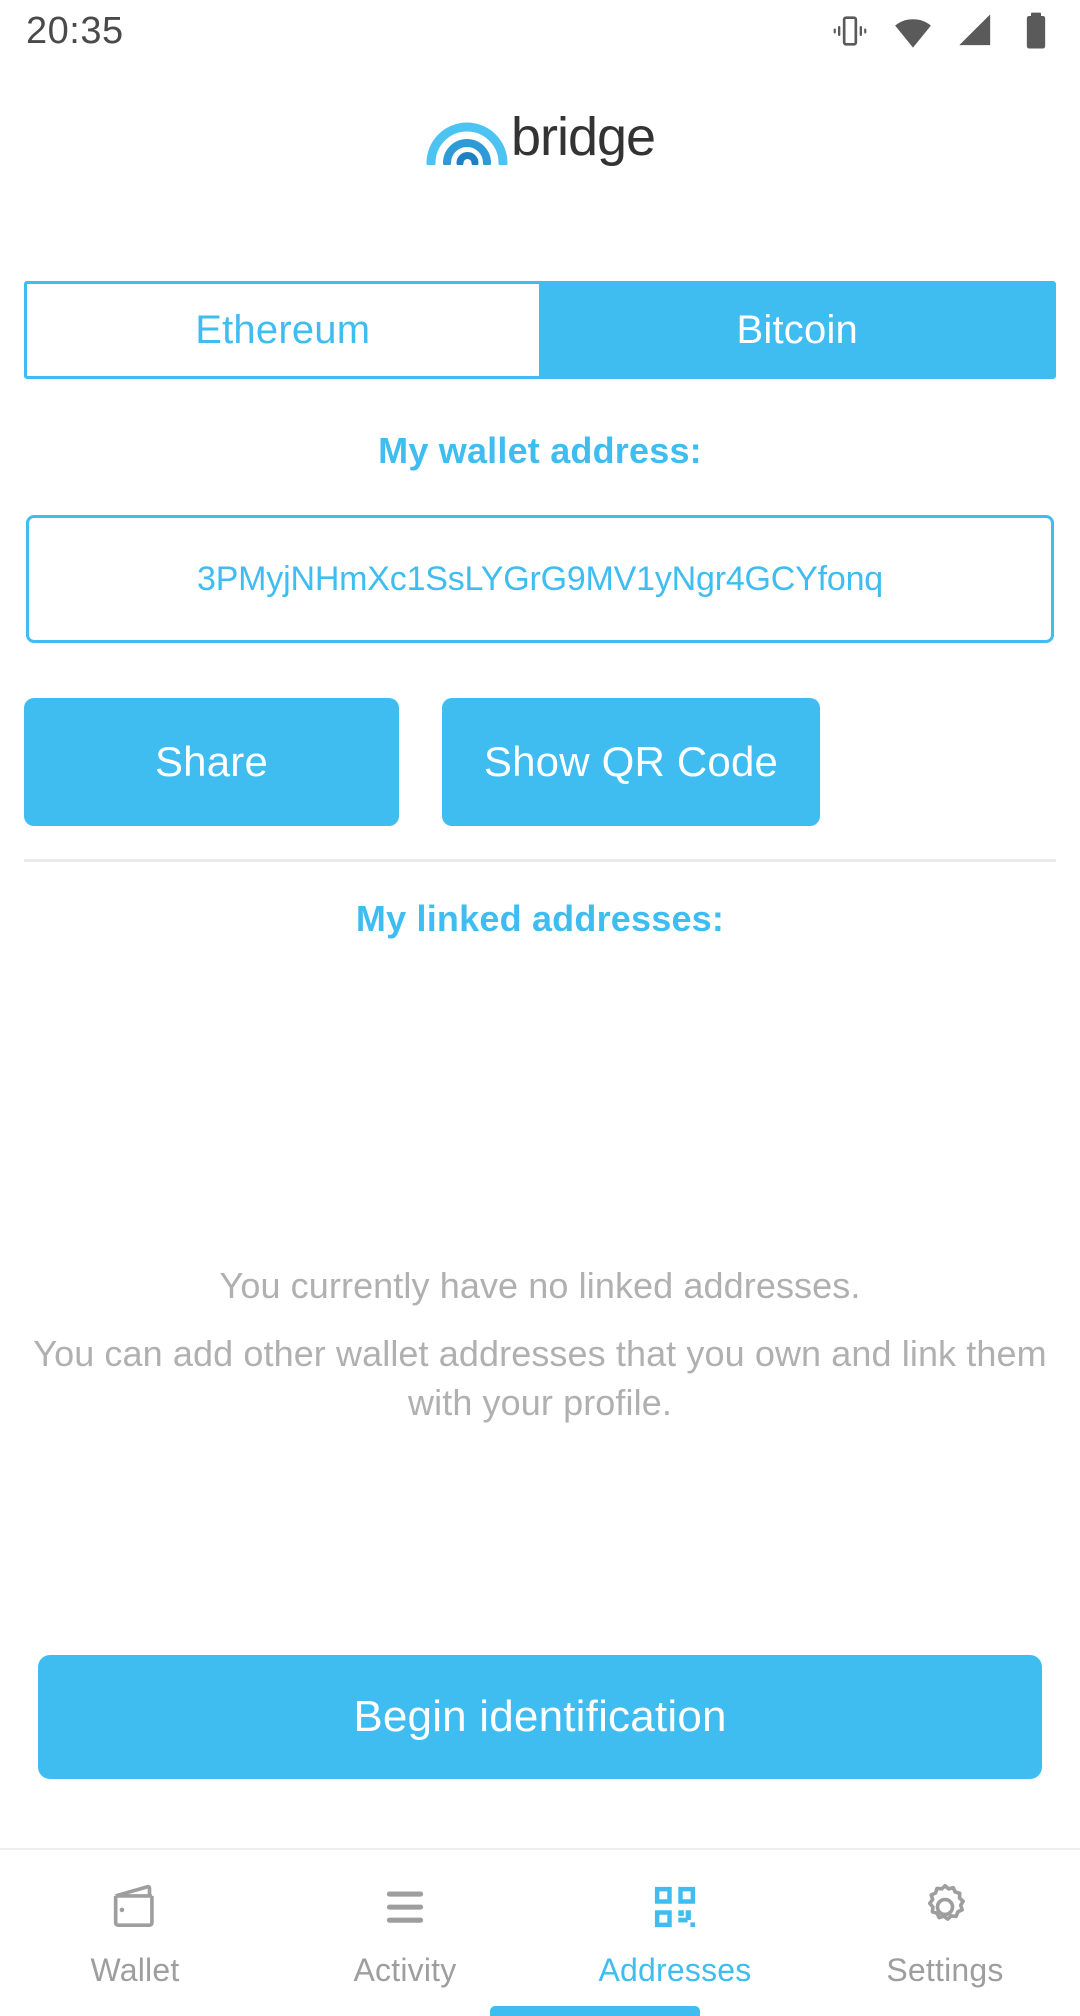 This screenshot has width=1080, height=2016. I want to click on tab-bitcoin-label: Bitcoin, so click(797, 329).